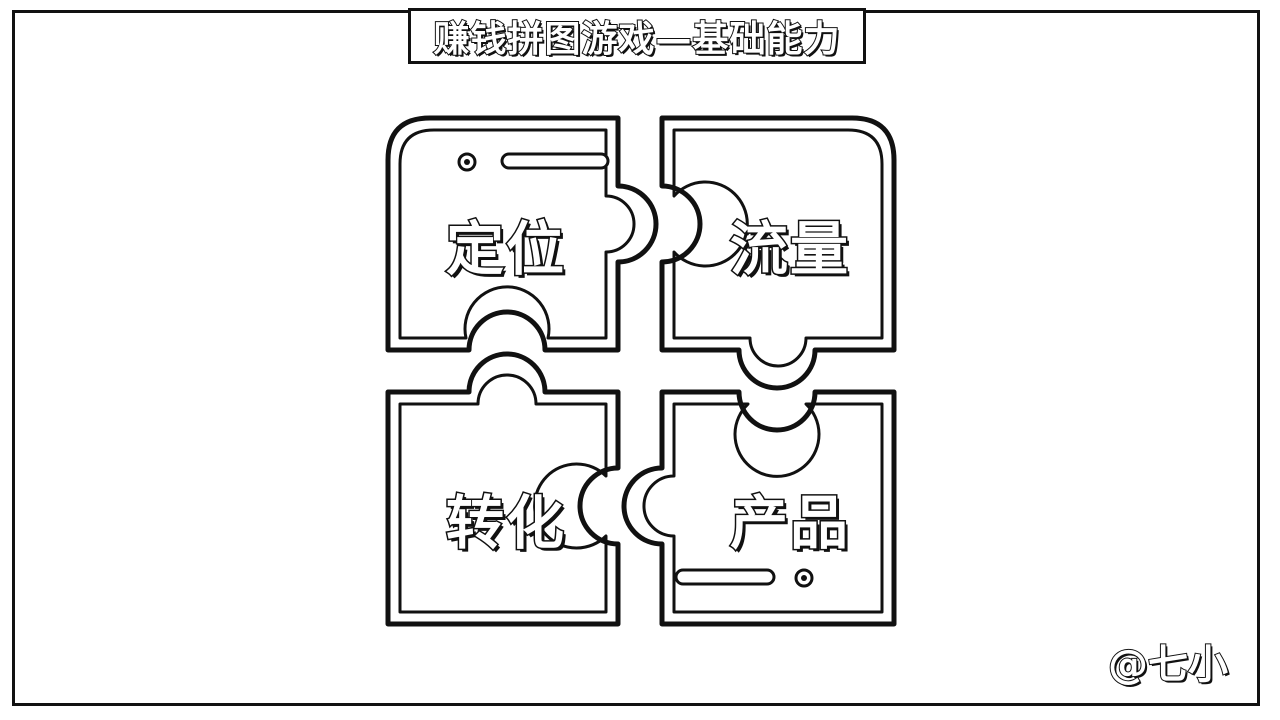  Describe the element at coordinates (789, 249) in the screenshot. I see `label-traffic: 流量` at that location.